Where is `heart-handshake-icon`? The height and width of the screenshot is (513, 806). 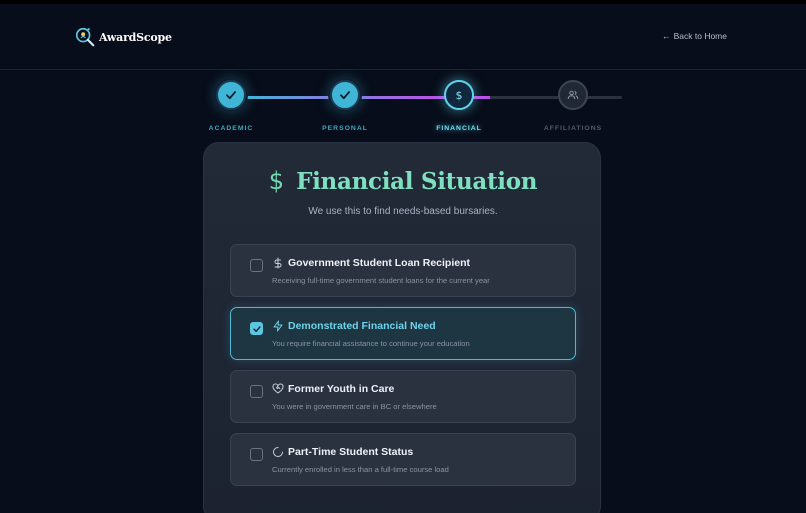
heart-handshake-icon is located at coordinates (278, 388).